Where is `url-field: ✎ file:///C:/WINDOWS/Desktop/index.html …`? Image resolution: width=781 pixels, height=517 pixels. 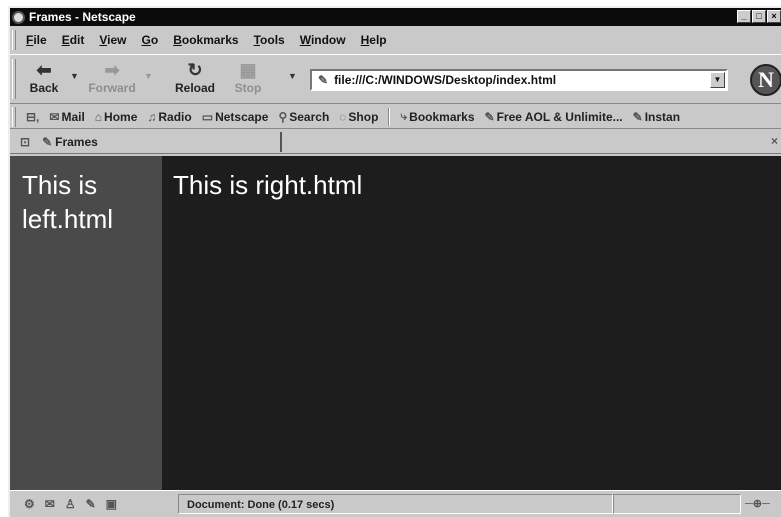
url-field: ✎ file:///C:/WINDOWS/Desktop/index.html … is located at coordinates (519, 80).